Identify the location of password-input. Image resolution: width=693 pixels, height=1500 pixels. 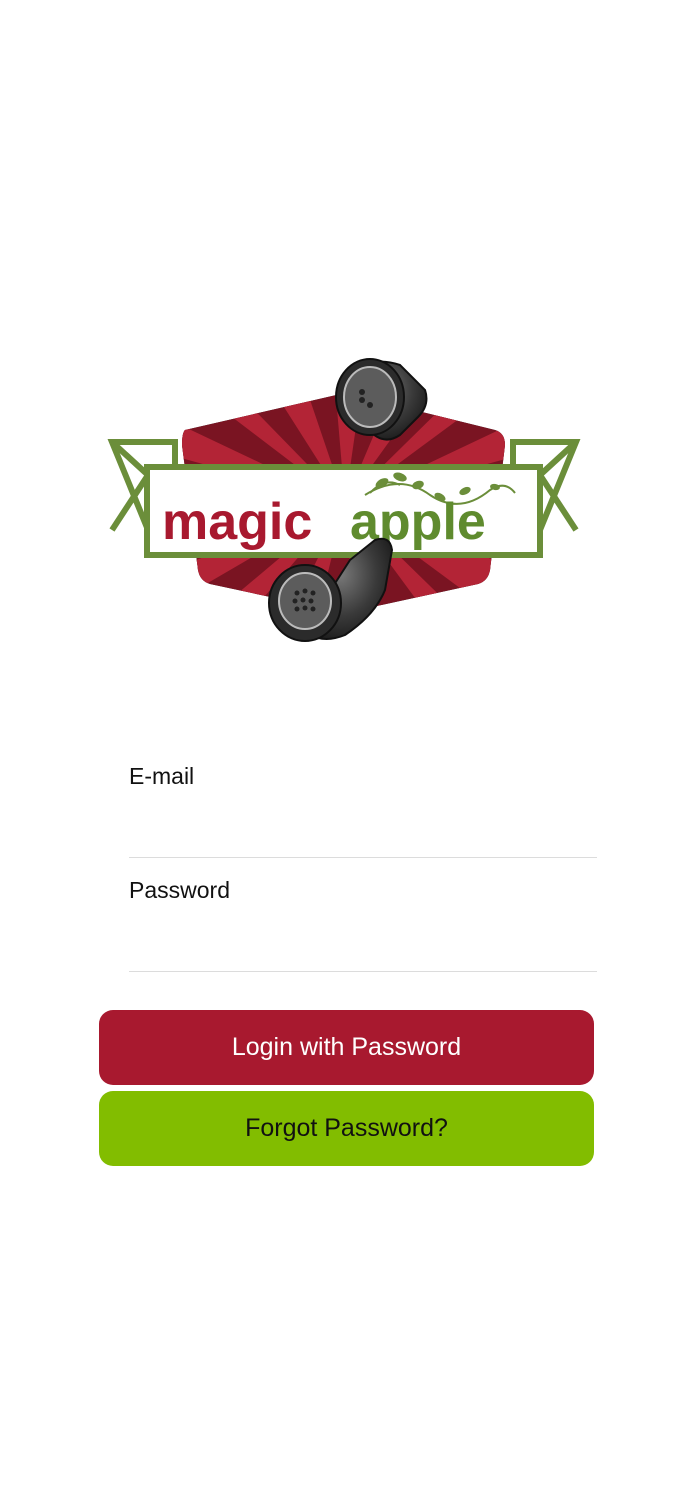
(363, 938).